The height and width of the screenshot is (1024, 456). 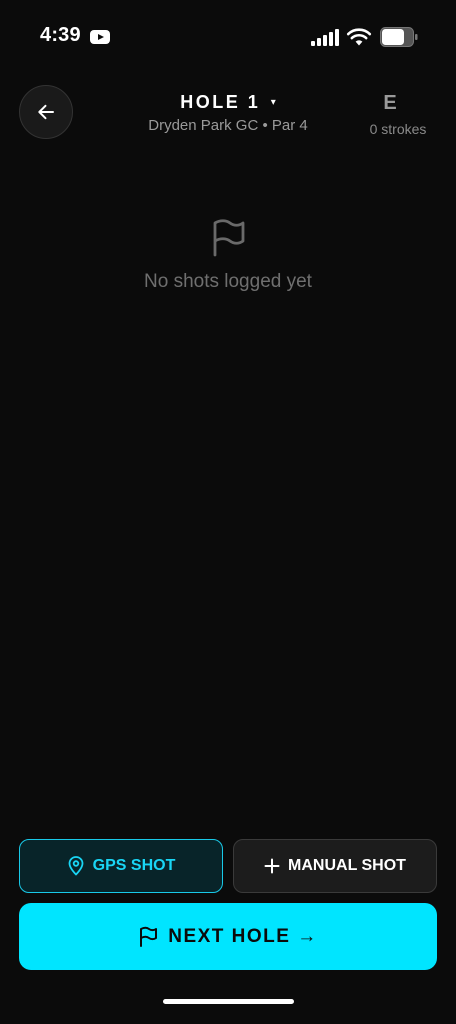 What do you see at coordinates (100, 37) in the screenshot?
I see `youtube-icon` at bounding box center [100, 37].